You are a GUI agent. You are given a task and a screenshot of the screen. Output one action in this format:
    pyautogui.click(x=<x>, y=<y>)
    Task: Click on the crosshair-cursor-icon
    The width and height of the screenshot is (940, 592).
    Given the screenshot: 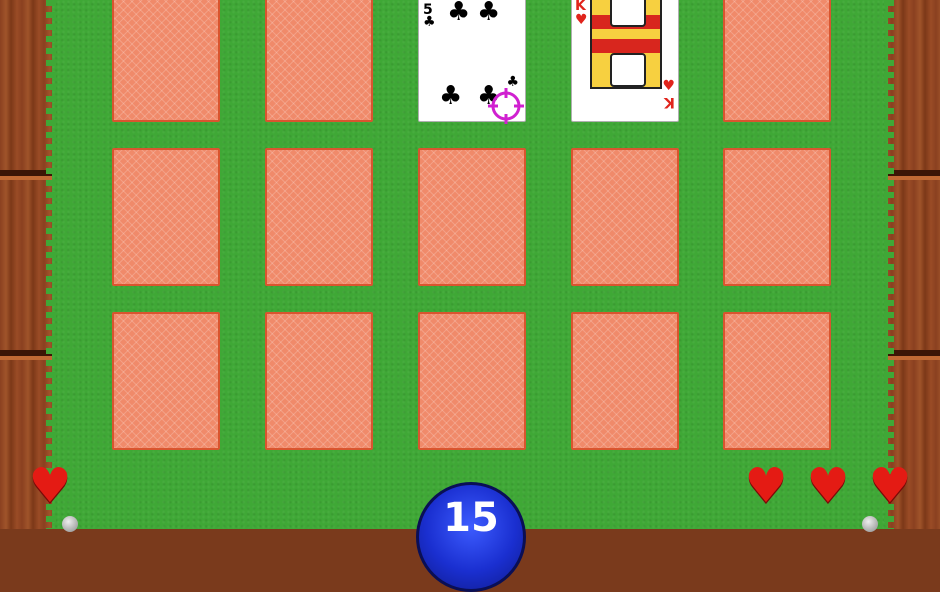 What is the action you would take?
    pyautogui.click(x=506, y=106)
    